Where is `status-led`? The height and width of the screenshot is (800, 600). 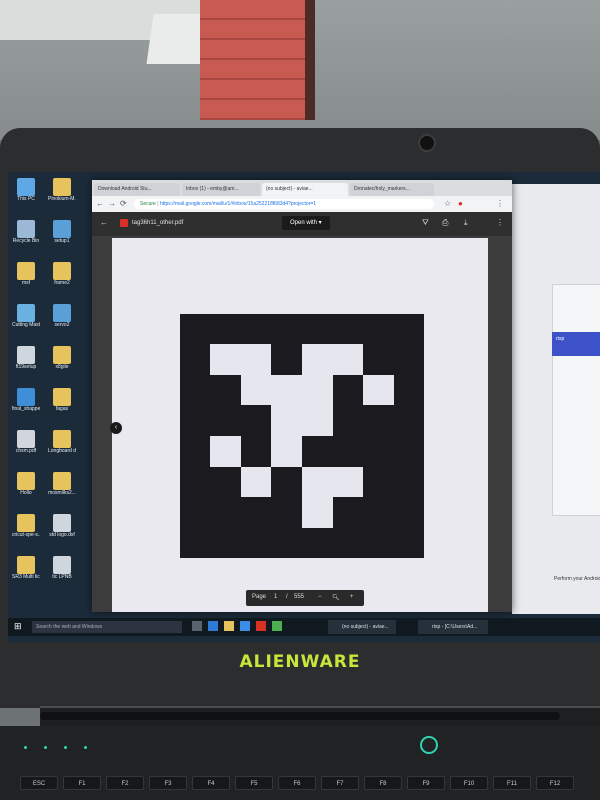 status-led is located at coordinates (85, 747).